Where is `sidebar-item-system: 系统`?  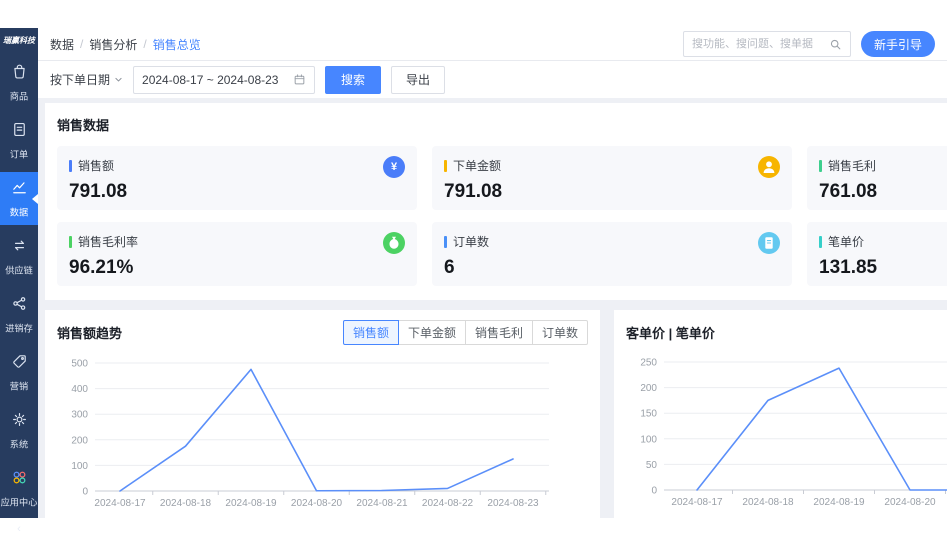
sidebar-item-system: 系统 is located at coordinates (19, 430).